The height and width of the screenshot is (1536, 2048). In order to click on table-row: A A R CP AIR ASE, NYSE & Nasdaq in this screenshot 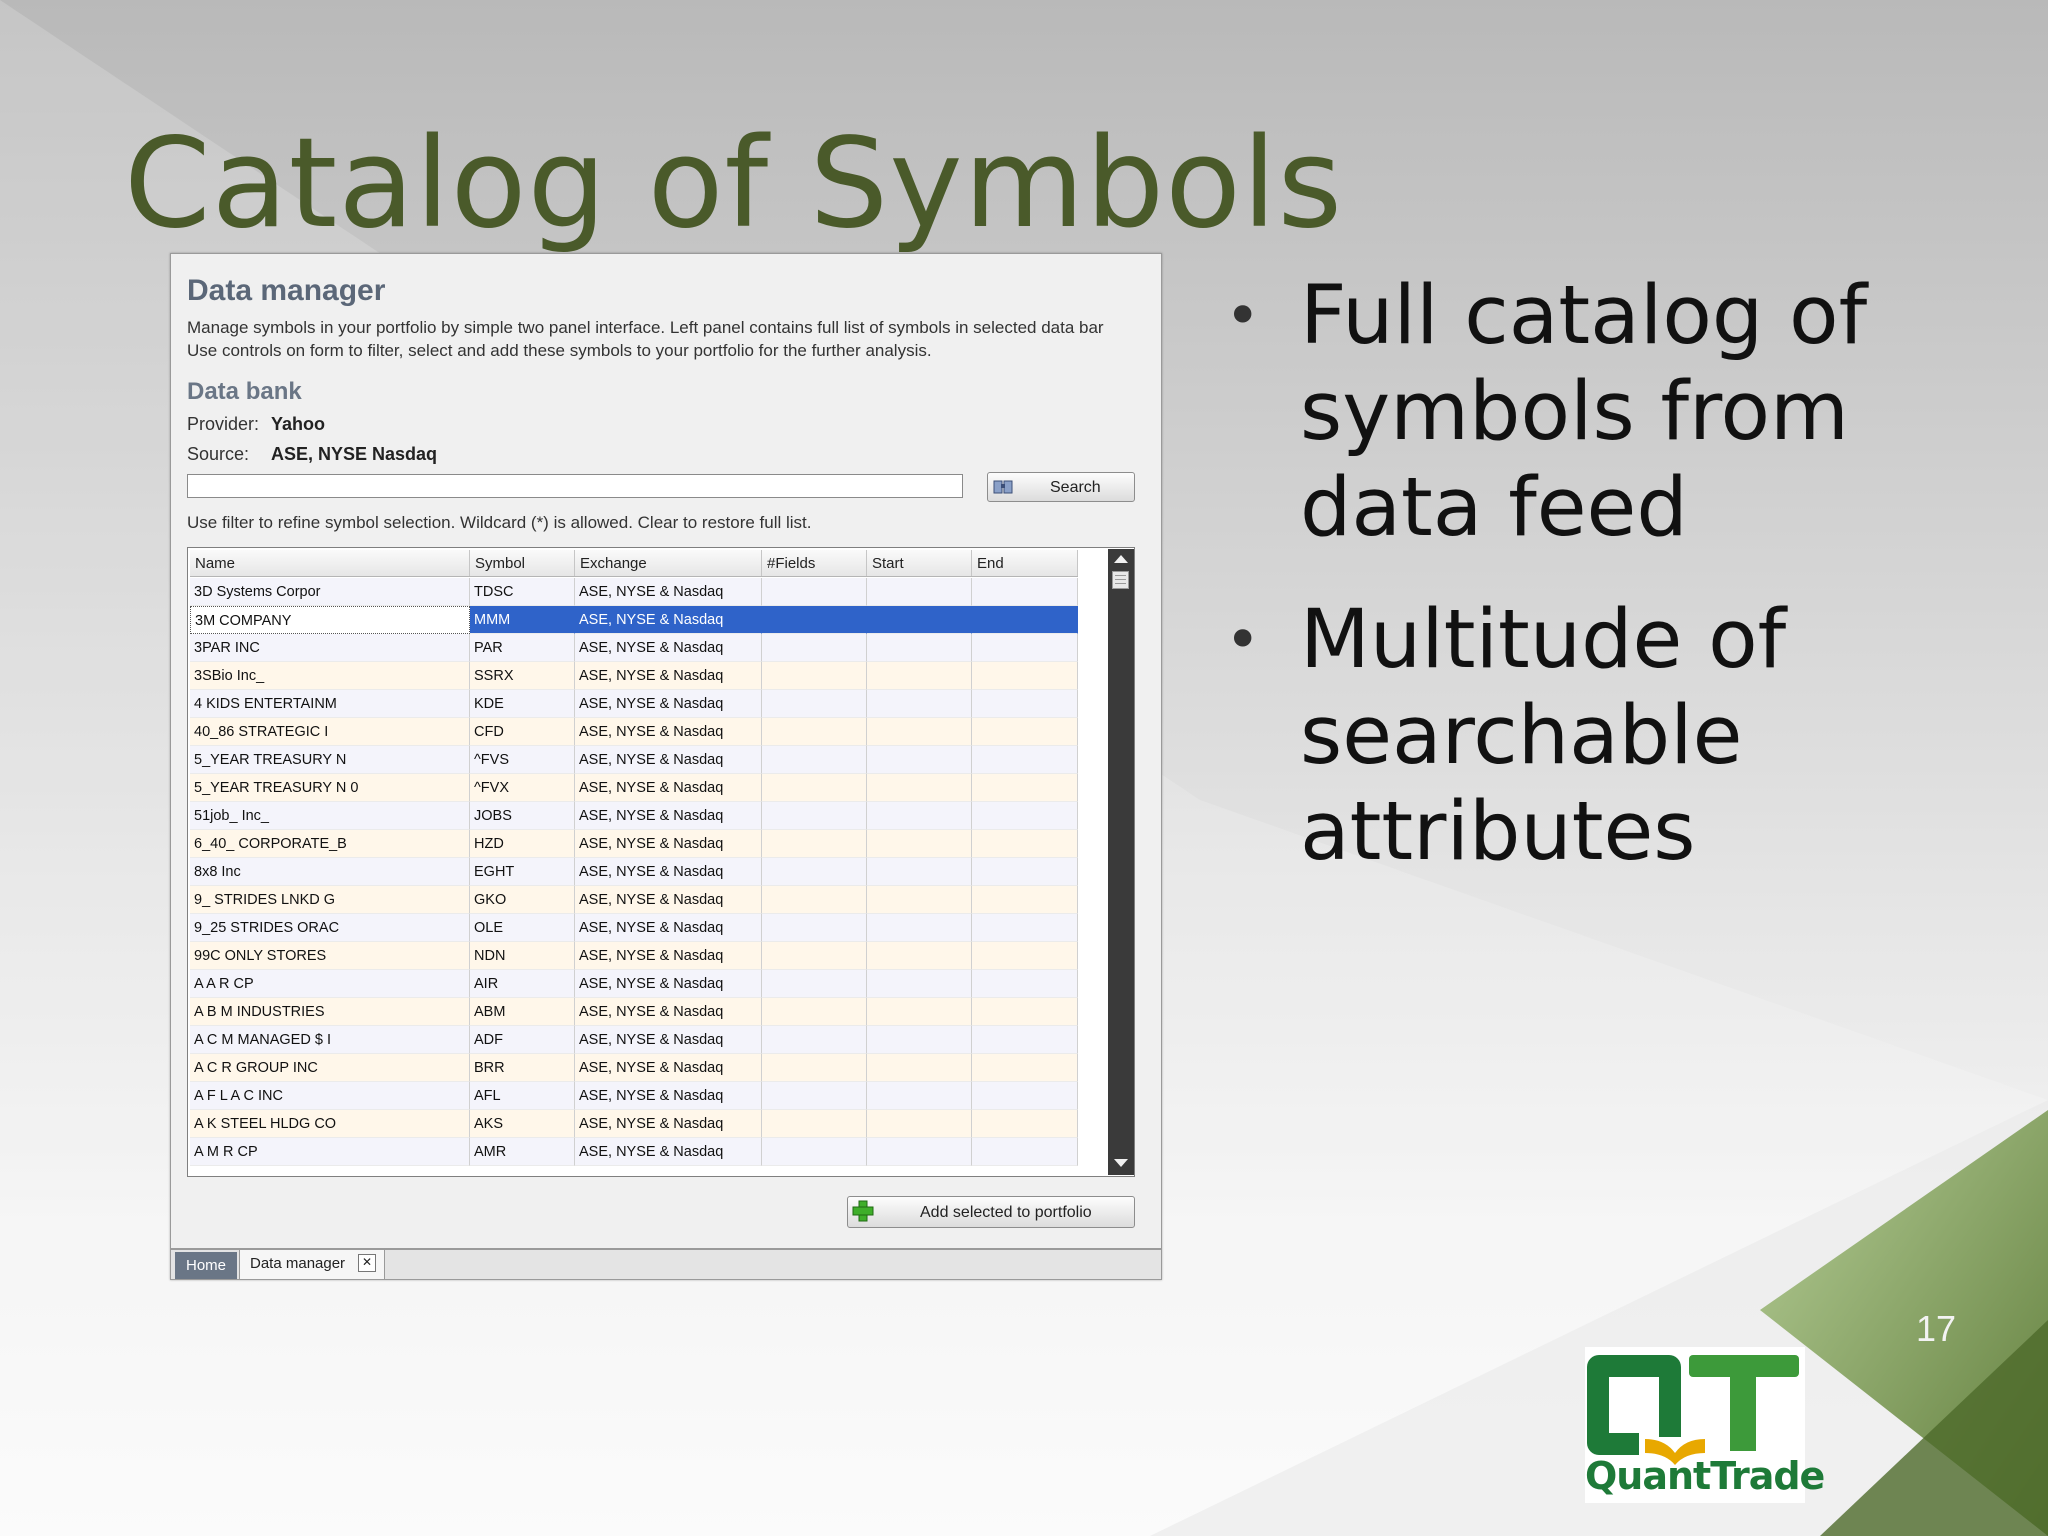, I will do `click(634, 984)`.